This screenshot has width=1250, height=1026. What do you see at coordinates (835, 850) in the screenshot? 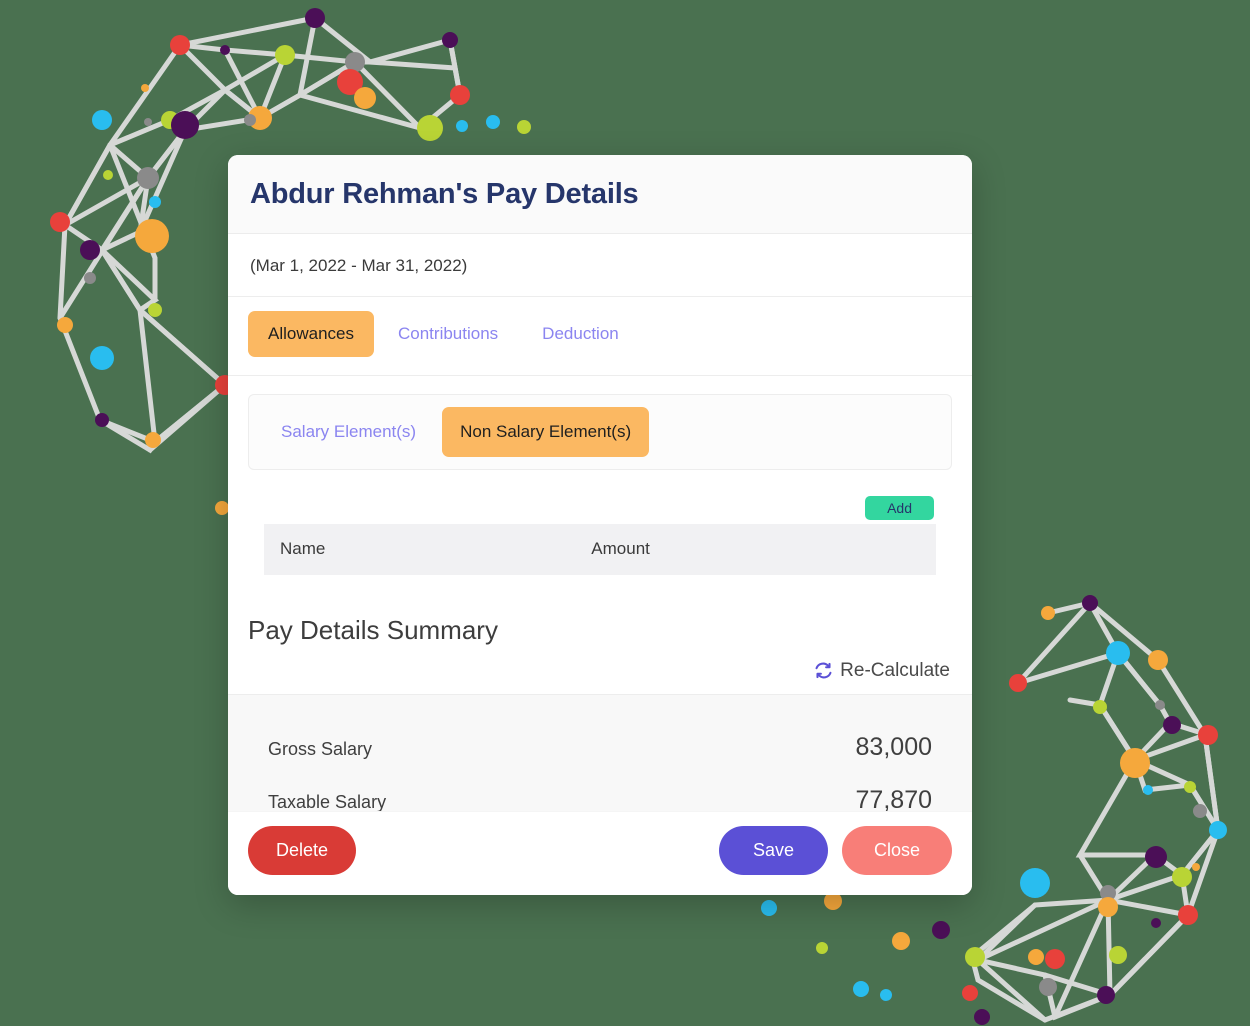
I see `footer-actions: Save Close` at bounding box center [835, 850].